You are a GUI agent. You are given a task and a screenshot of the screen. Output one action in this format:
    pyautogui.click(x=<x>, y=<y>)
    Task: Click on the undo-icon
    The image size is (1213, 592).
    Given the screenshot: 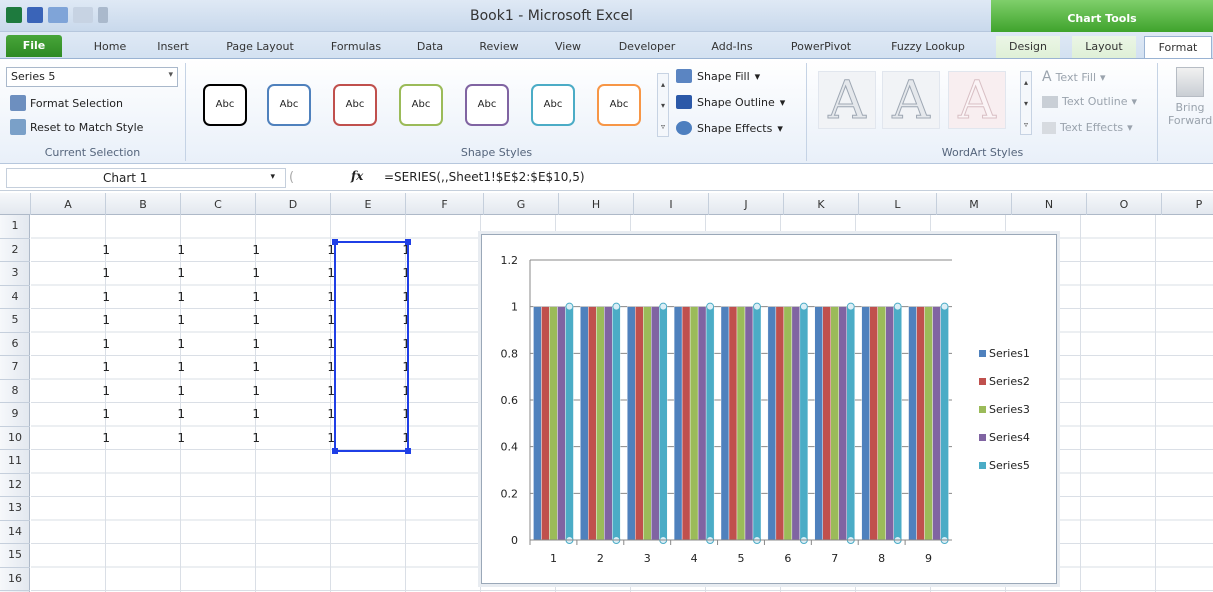 What is the action you would take?
    pyautogui.click(x=58, y=15)
    